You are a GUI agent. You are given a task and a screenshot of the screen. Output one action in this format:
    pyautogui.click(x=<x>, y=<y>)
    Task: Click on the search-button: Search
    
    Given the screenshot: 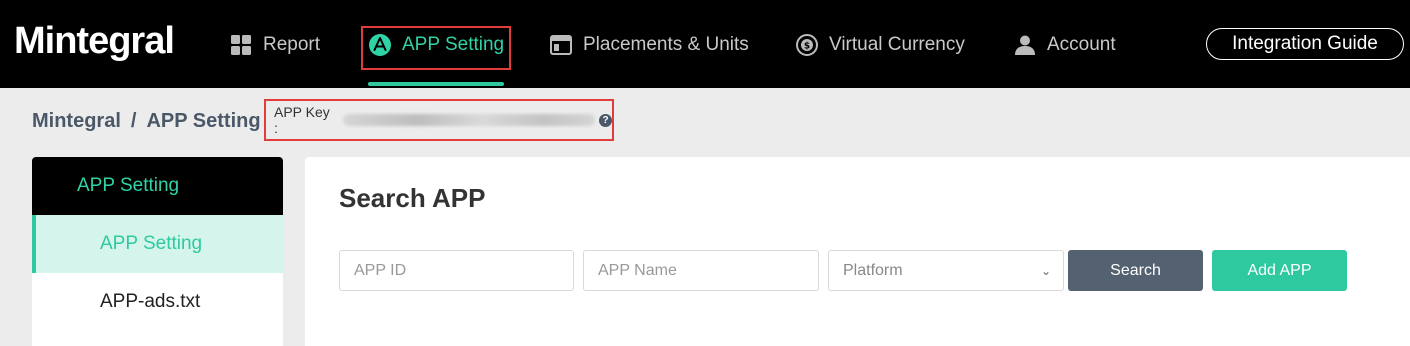 What is the action you would take?
    pyautogui.click(x=1135, y=270)
    